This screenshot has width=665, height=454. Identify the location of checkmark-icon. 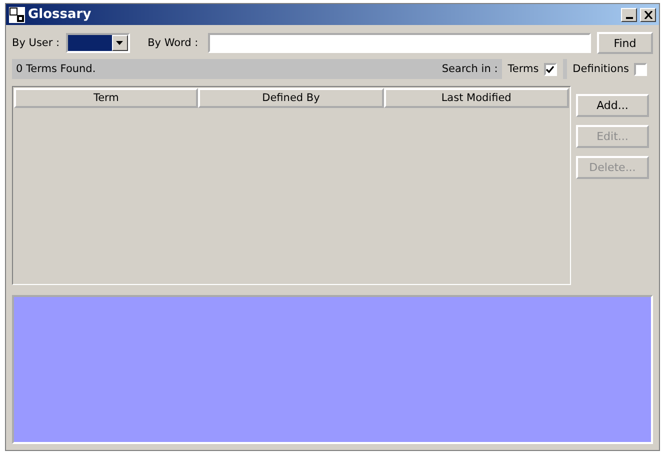
(550, 69).